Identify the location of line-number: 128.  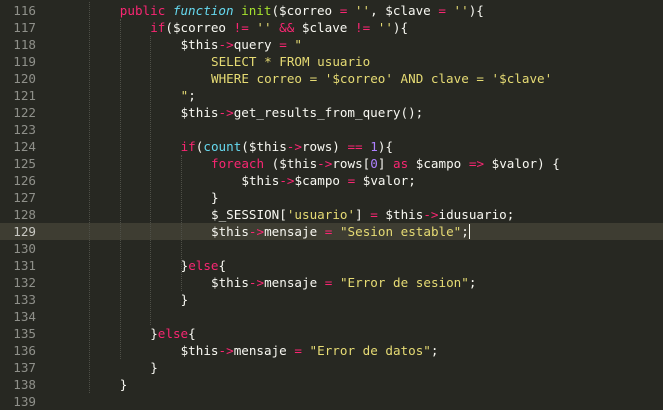
(24, 214).